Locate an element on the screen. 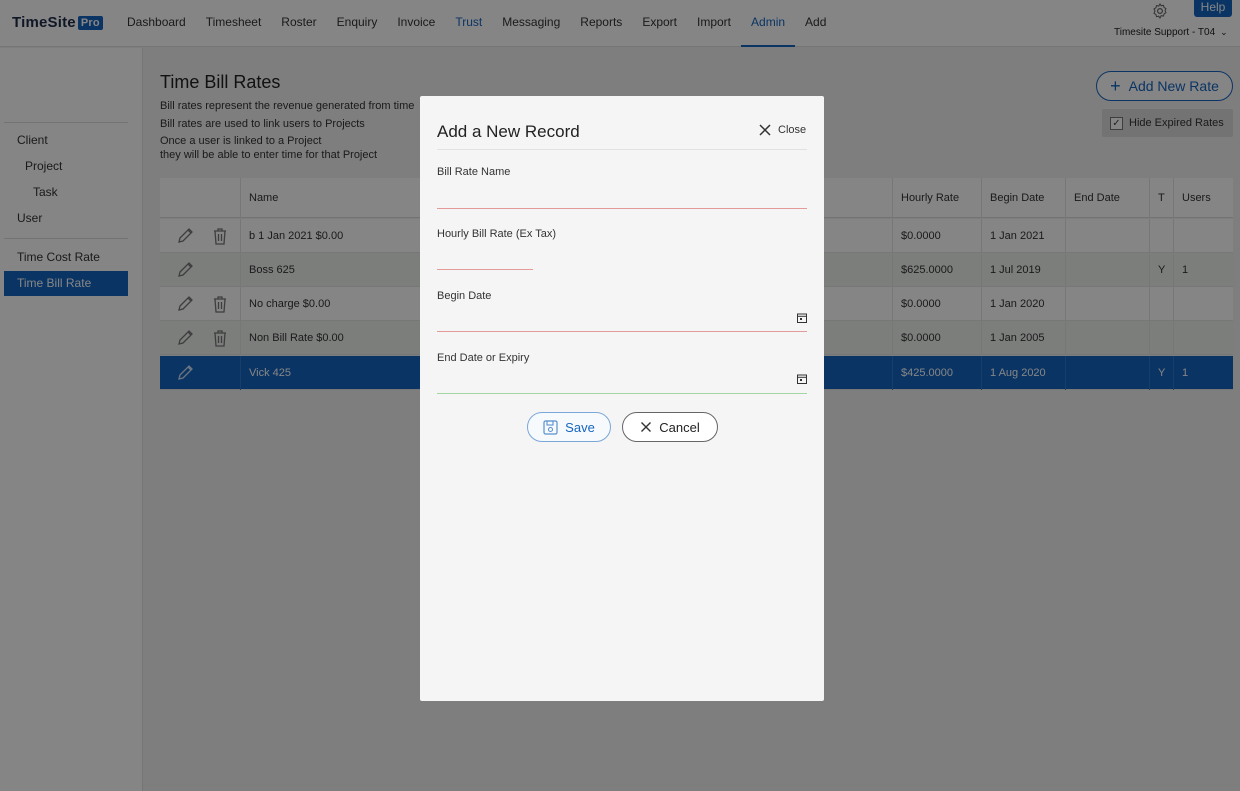  dialog-title: Add a New Record is located at coordinates (508, 131).